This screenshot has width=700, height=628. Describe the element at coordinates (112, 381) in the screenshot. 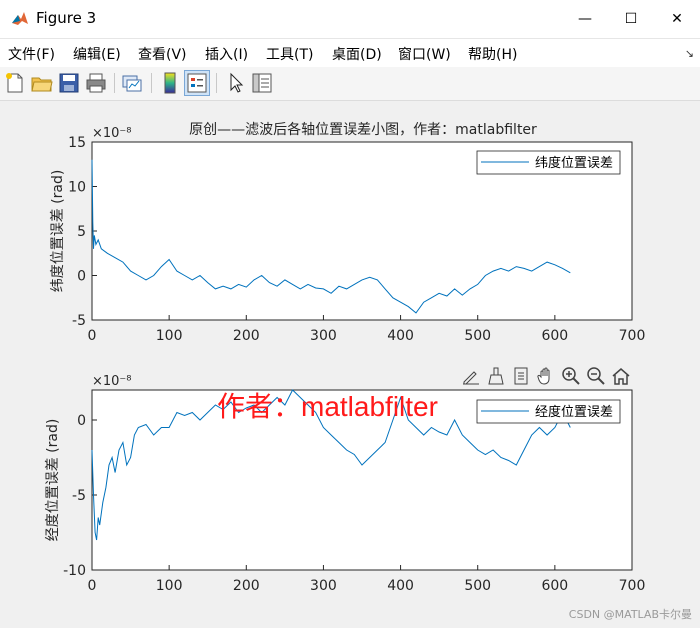

I see `axes-2-exponent: ×10⁻⁸` at that location.